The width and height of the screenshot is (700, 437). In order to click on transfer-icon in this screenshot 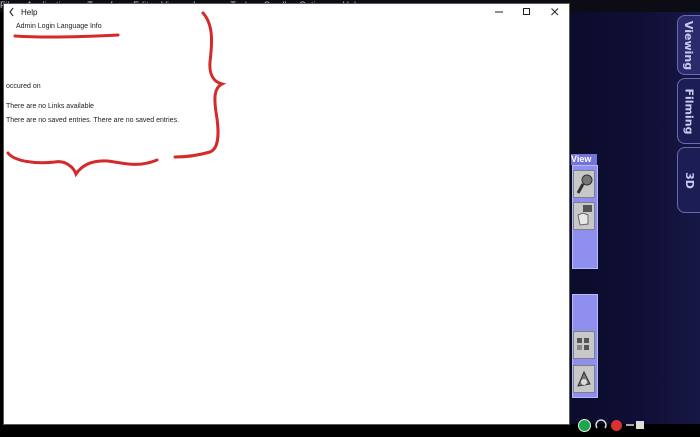, I will do `click(635, 425)`.